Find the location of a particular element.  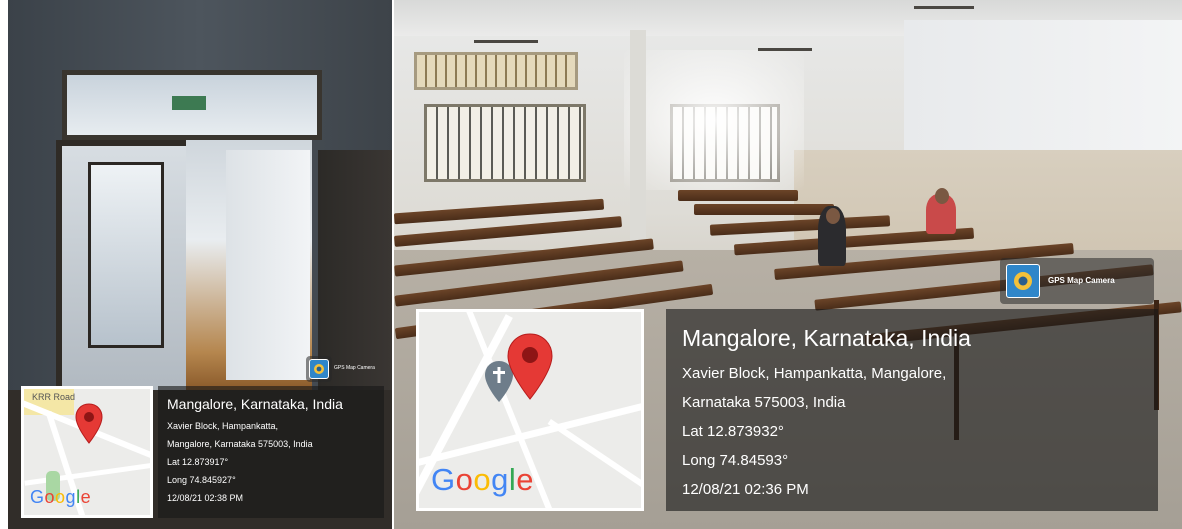

address-line-1: Xavier Block, Hampankatta, is located at coordinates (223, 426).